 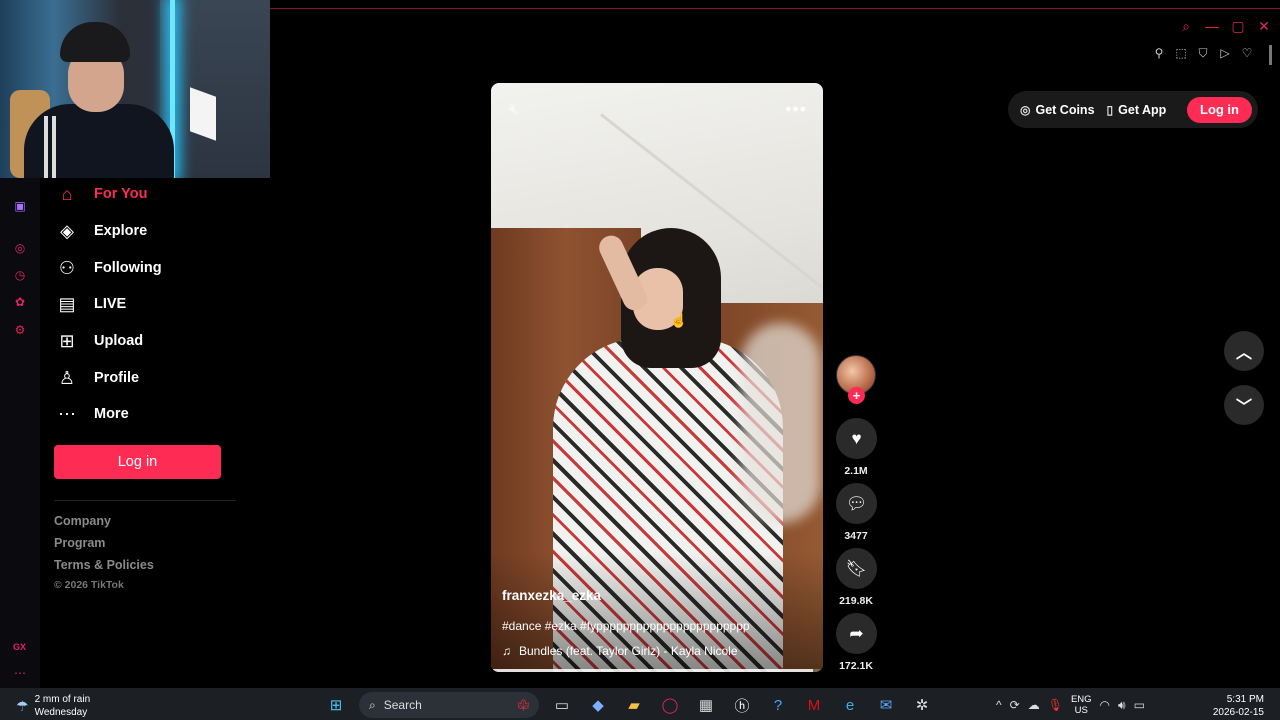 I want to click on like-count: 2.1M, so click(x=856, y=471).